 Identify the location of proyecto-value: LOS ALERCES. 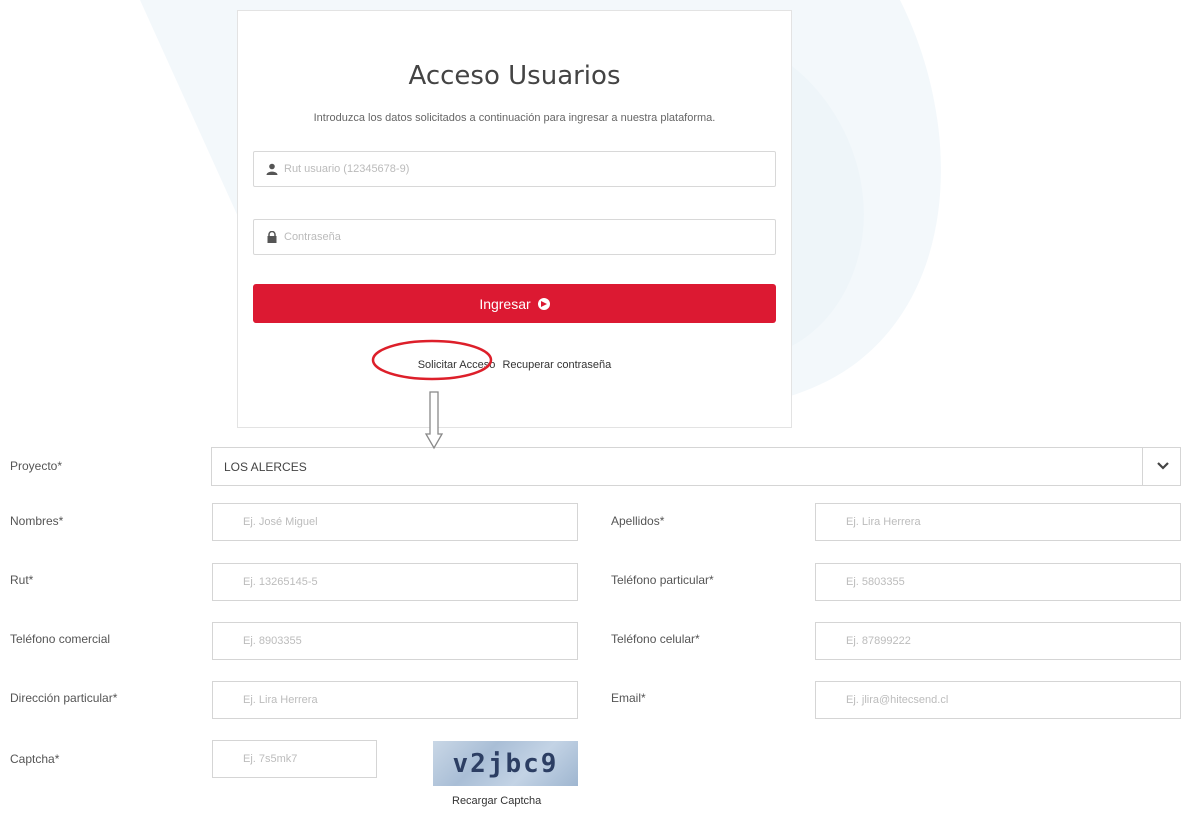
(265, 466).